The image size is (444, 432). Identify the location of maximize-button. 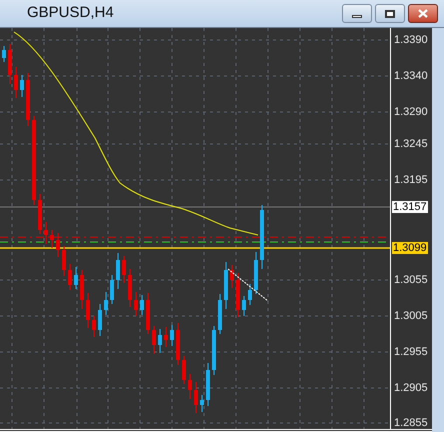
(390, 13).